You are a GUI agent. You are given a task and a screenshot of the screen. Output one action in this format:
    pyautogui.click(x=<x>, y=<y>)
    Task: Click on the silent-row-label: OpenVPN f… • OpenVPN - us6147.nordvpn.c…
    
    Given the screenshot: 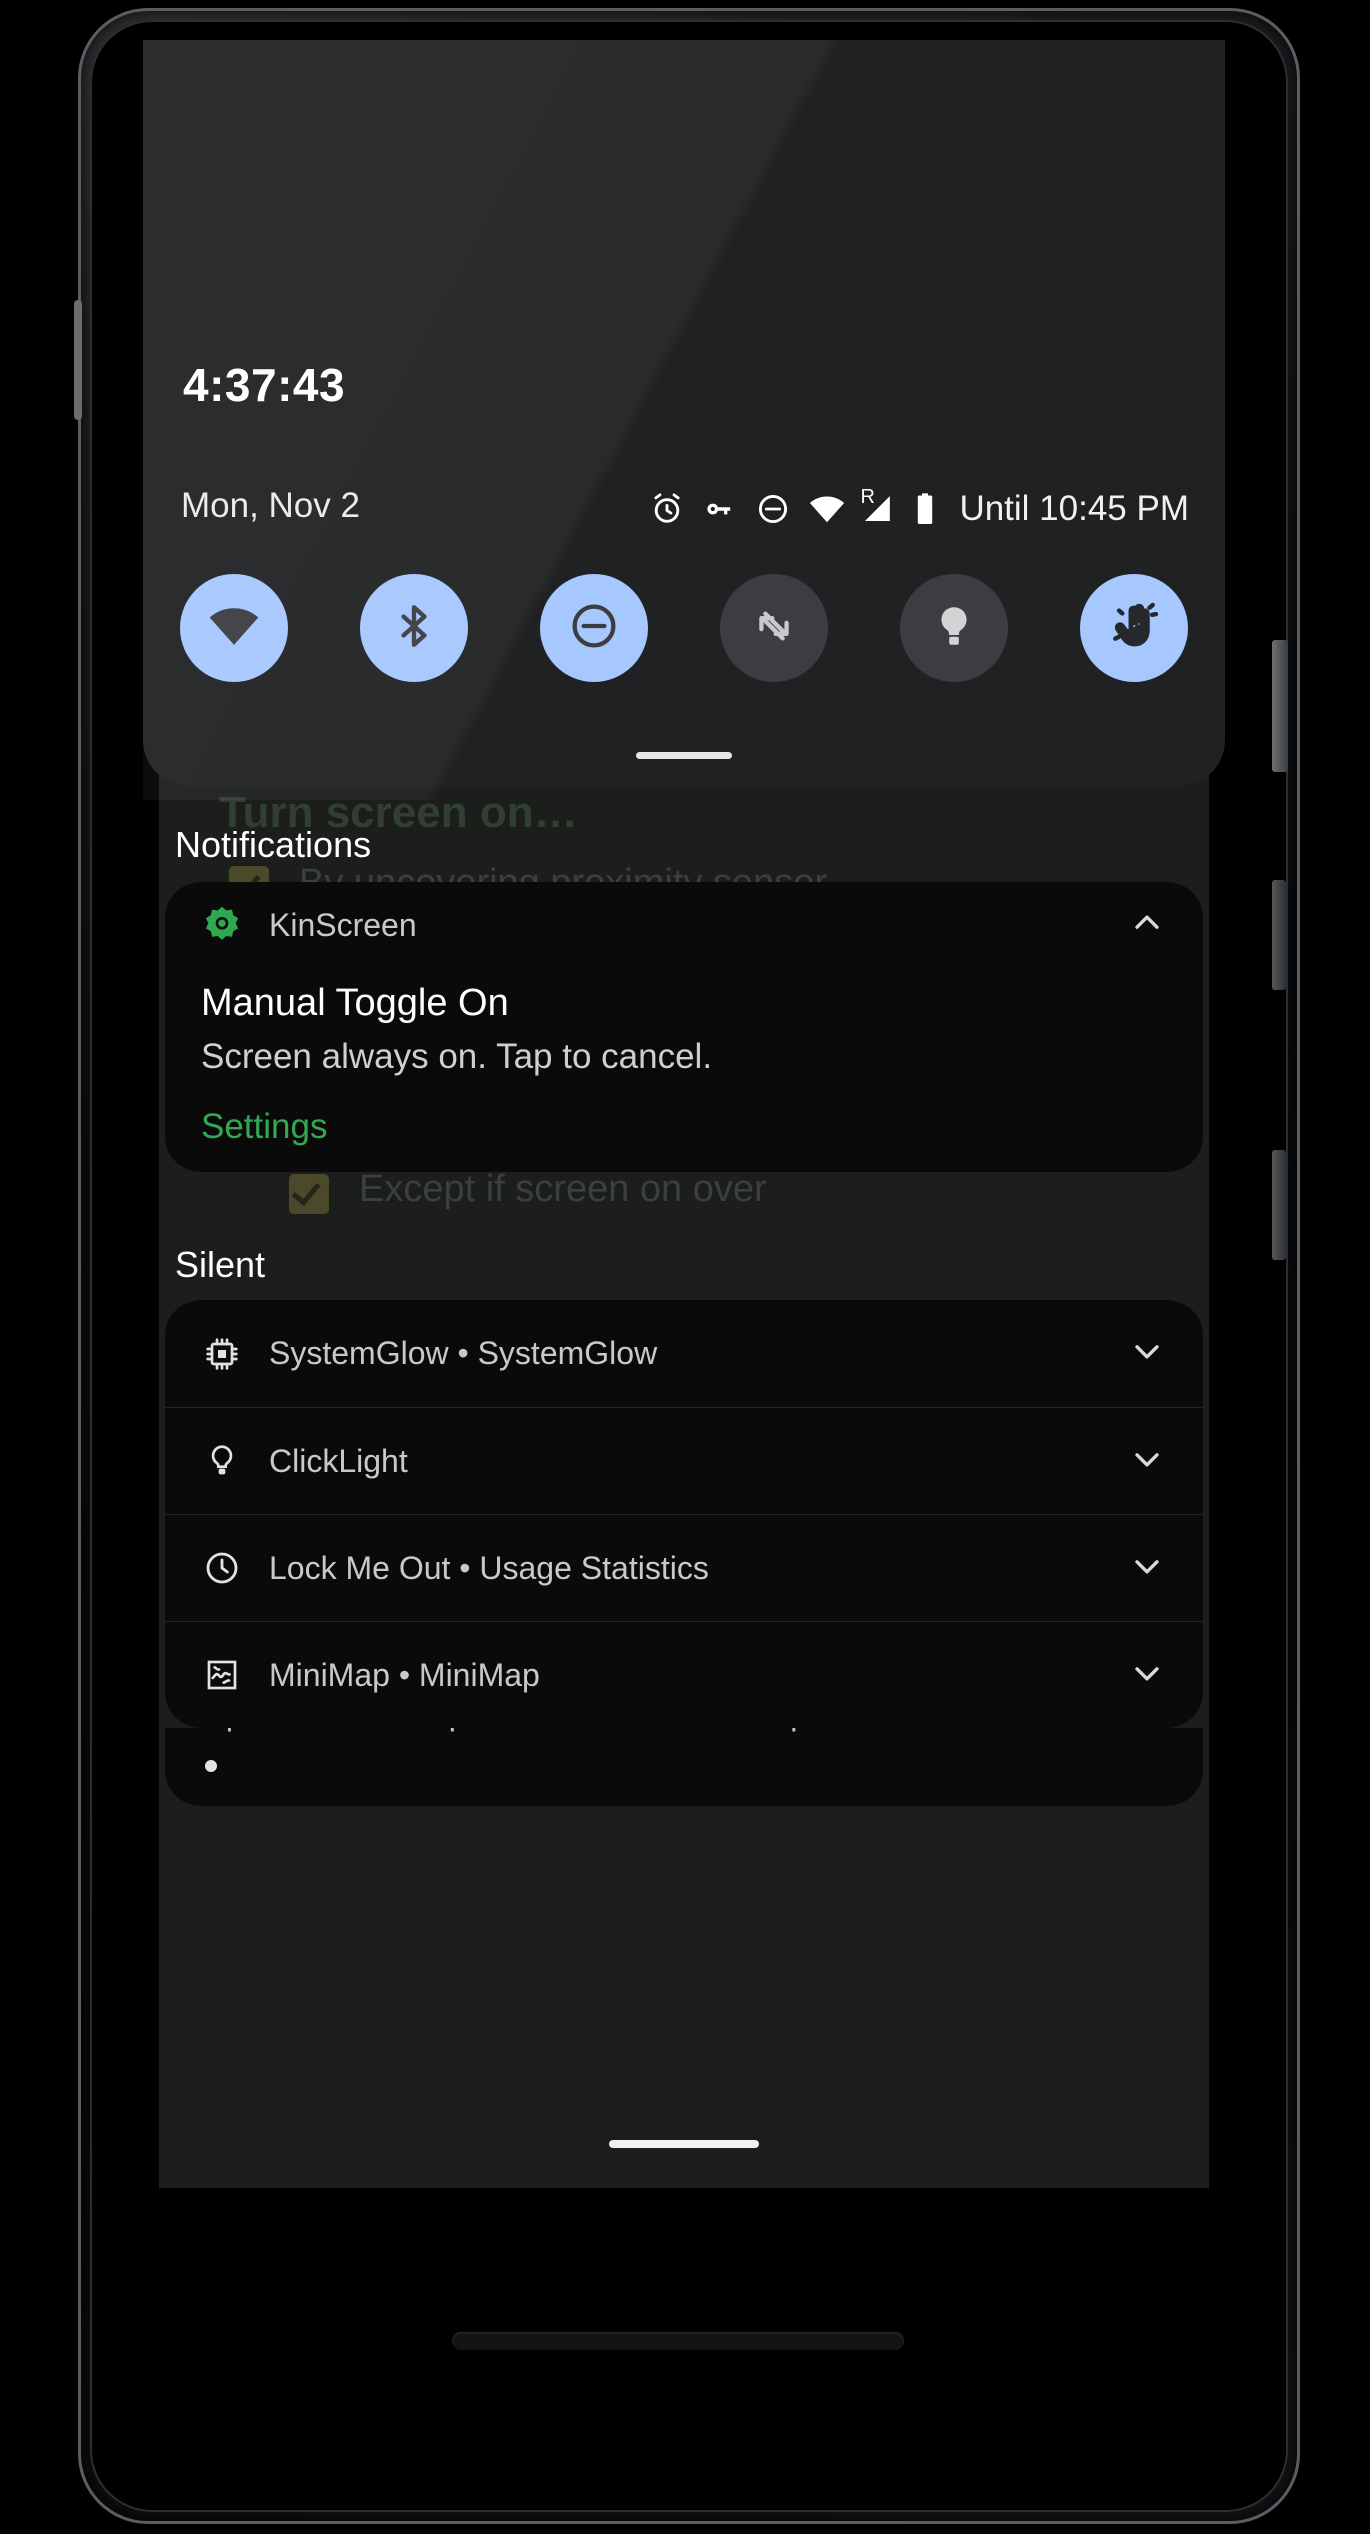 What is the action you would take?
    pyautogui.click(x=542, y=1730)
    